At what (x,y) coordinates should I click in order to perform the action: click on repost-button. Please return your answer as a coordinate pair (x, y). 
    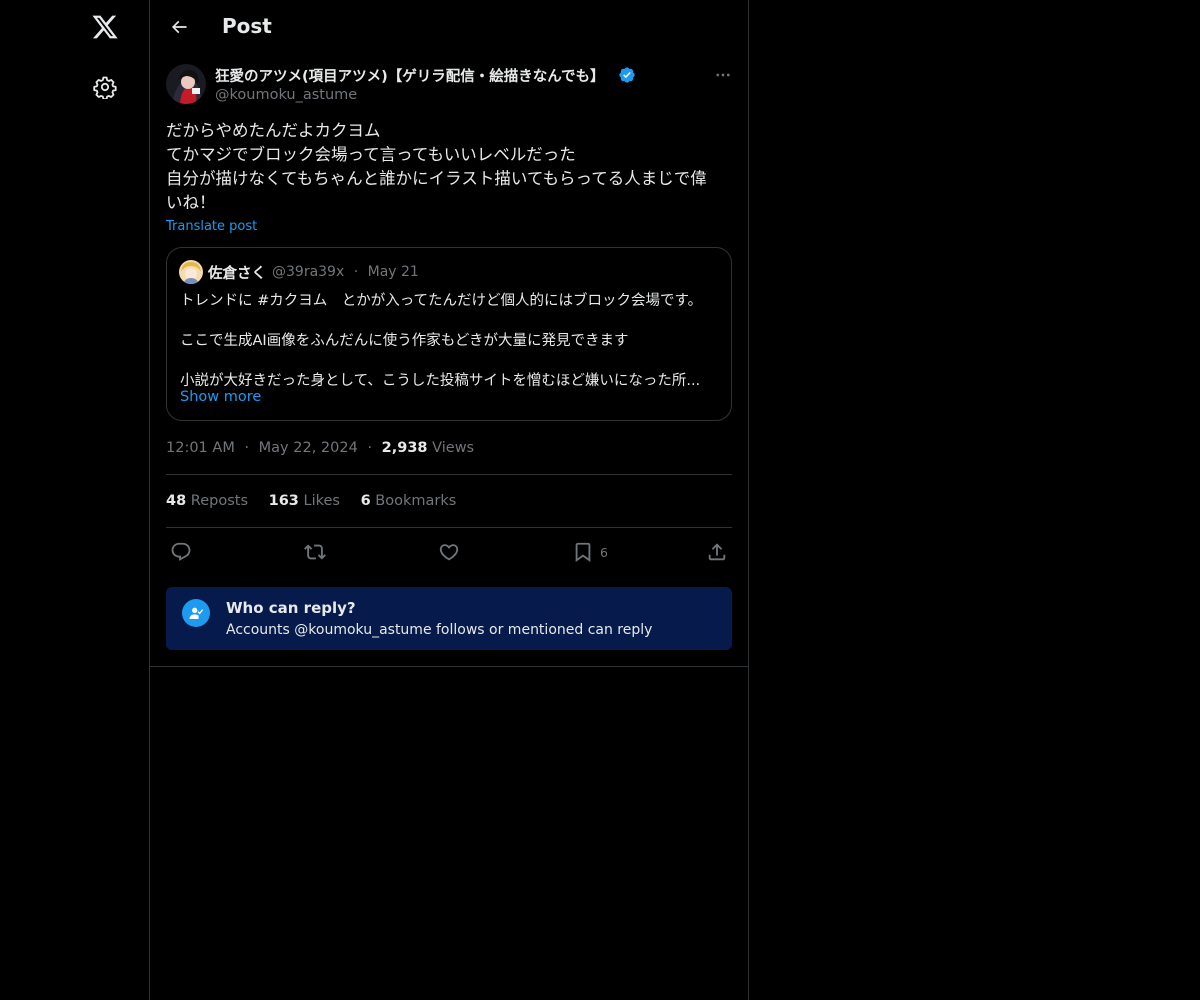
    Looking at the image, I should click on (315, 552).